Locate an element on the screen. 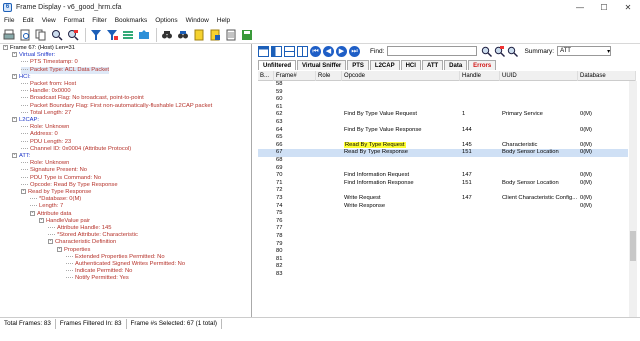 The image size is (640, 341). menu-bookmarks: Bookmarks is located at coordinates (131, 20).